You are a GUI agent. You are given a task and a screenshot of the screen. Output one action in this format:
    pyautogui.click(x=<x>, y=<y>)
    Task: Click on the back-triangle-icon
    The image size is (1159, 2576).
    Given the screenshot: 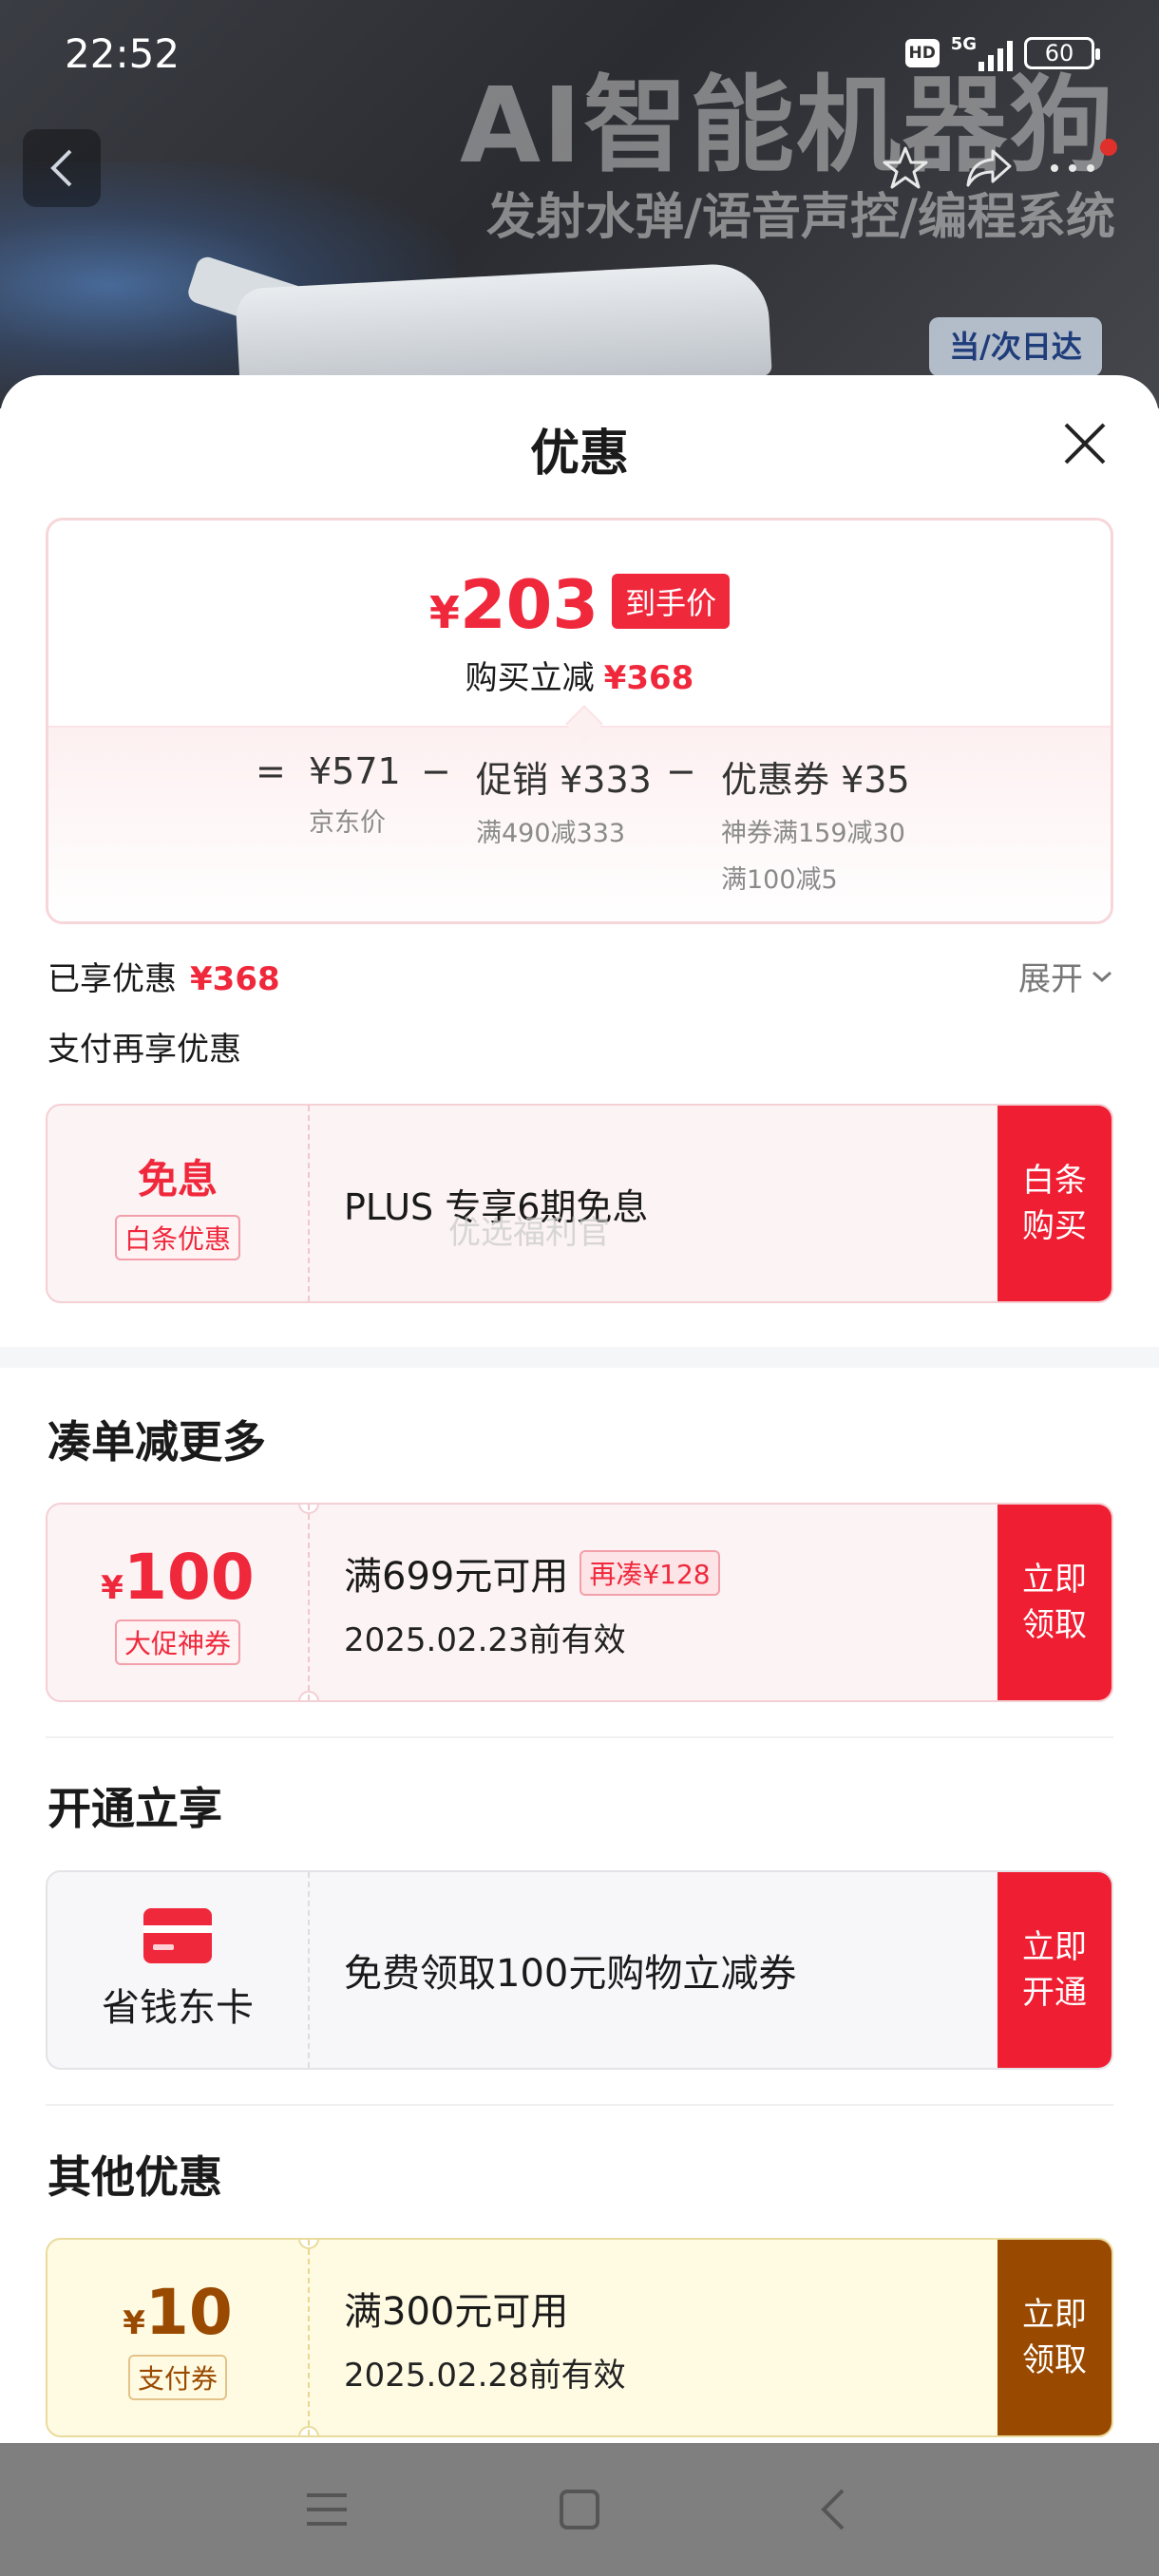 What is the action you would take?
    pyautogui.click(x=833, y=2509)
    